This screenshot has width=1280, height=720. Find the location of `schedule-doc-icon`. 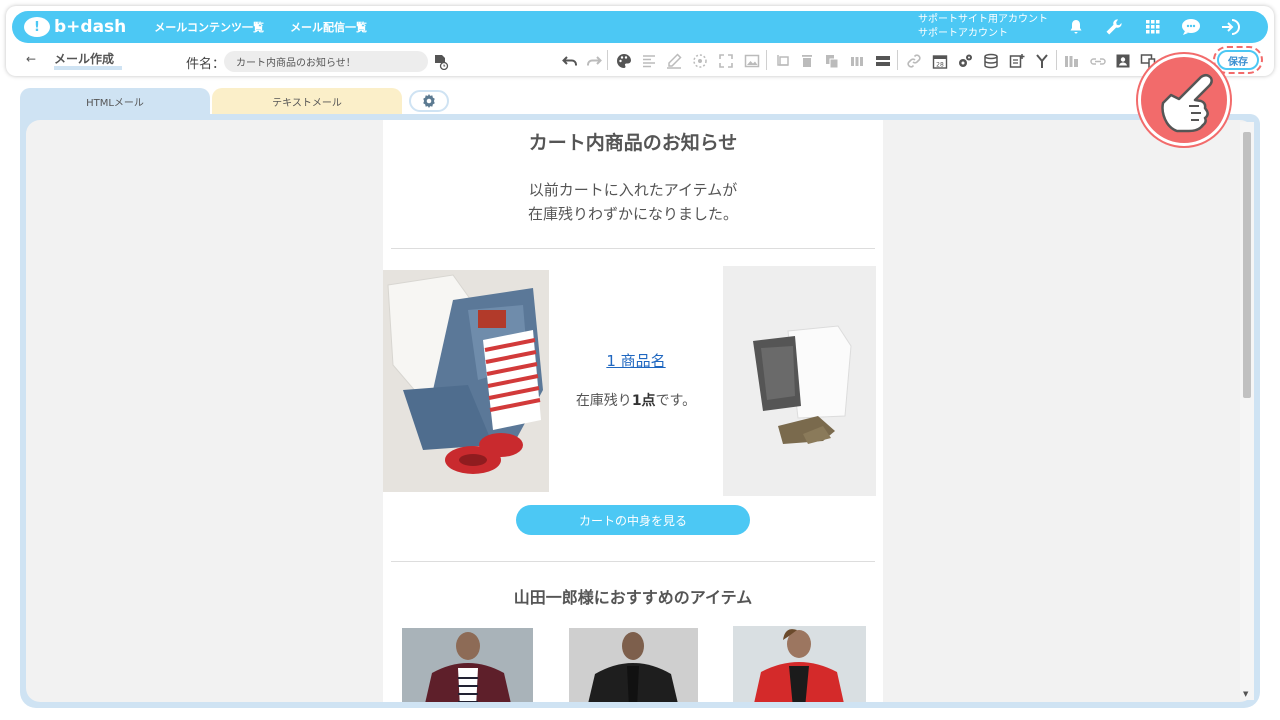

schedule-doc-icon is located at coordinates (441, 62).